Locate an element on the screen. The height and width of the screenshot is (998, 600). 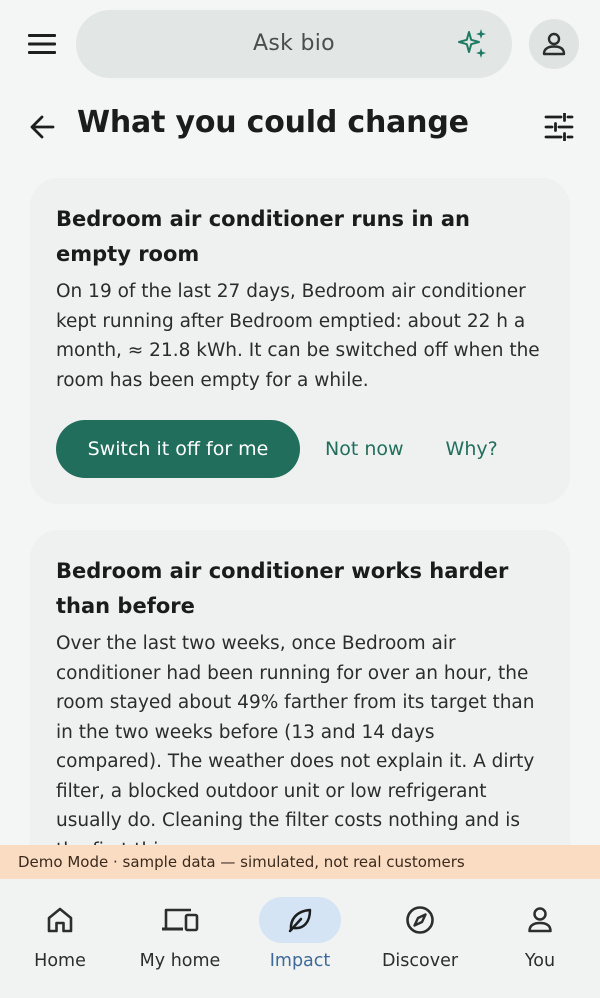
tune-icon is located at coordinates (559, 127).